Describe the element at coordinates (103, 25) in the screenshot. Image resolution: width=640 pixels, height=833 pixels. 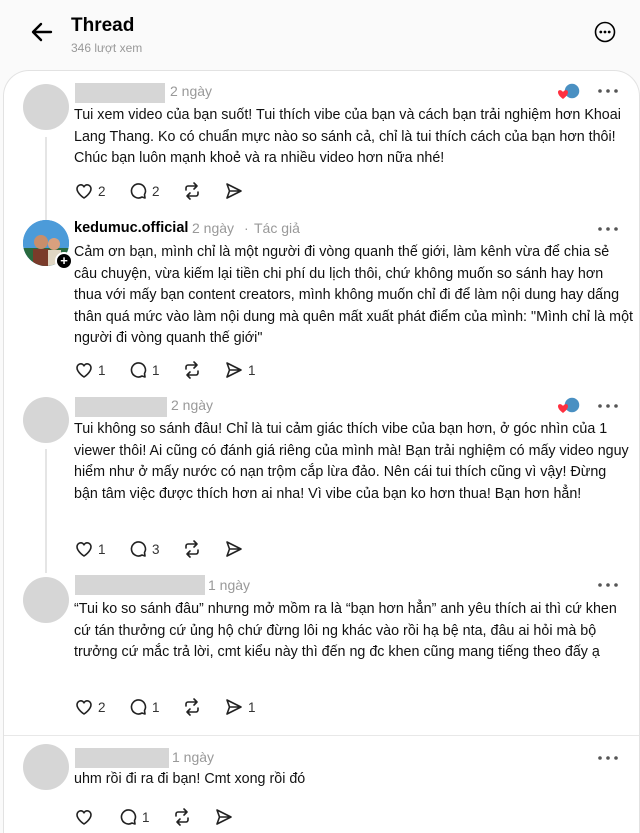
I see `page-title: Thread` at that location.